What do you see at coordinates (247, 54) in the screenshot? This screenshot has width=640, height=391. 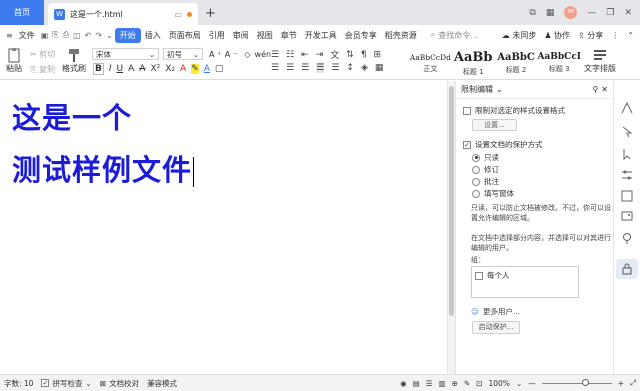 I see `clear-format-icon: ◇` at bounding box center [247, 54].